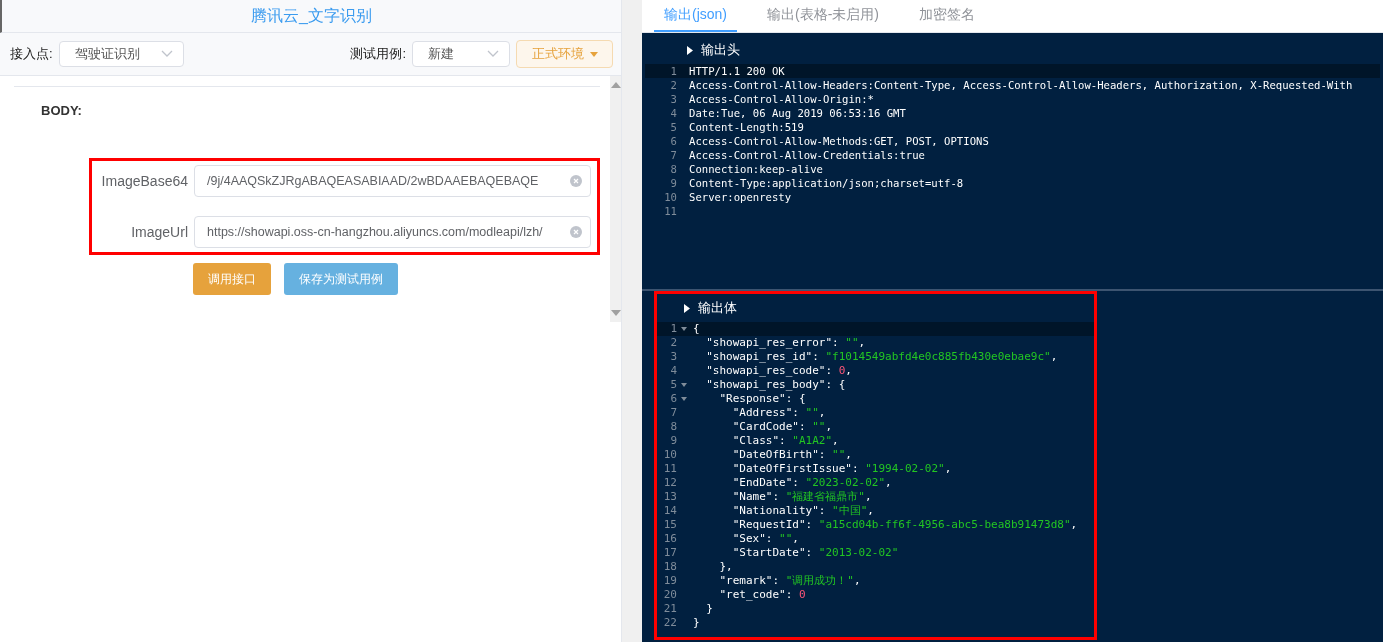 The height and width of the screenshot is (642, 1383). What do you see at coordinates (823, 16) in the screenshot?
I see `tab: 输出(表格-未启用)` at bounding box center [823, 16].